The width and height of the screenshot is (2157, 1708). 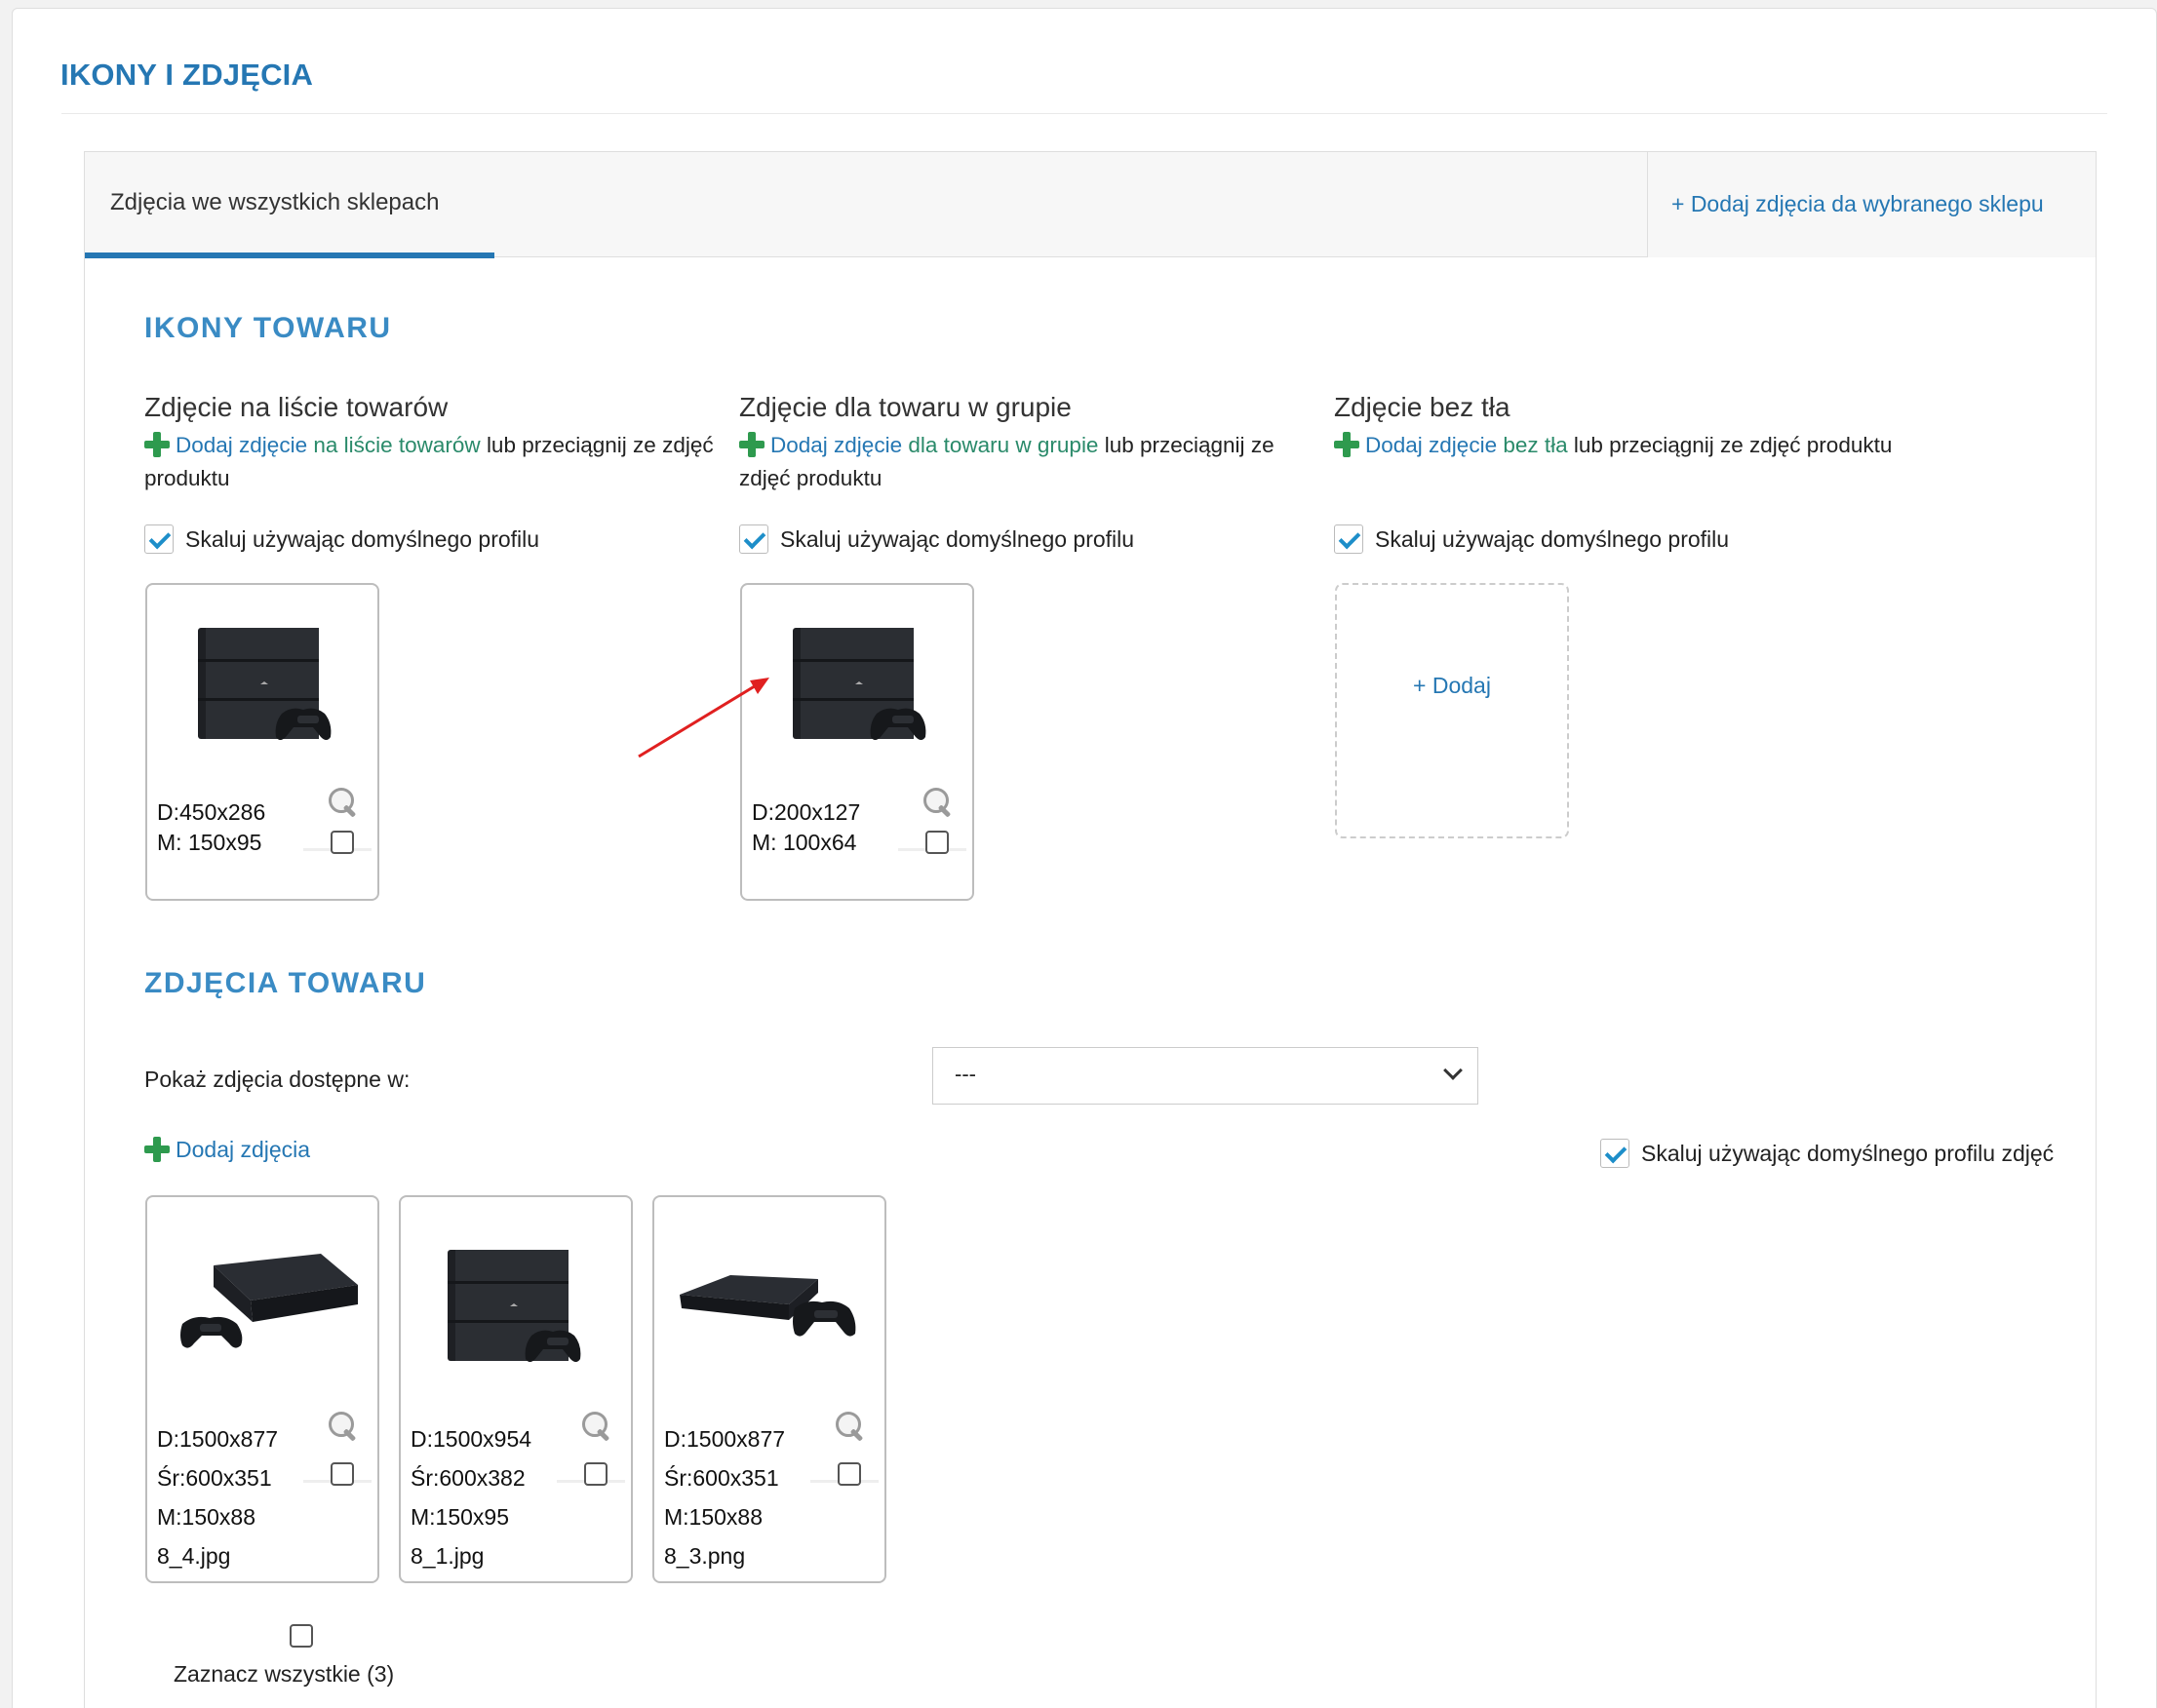 What do you see at coordinates (277, 1079) in the screenshot?
I see `filter-label: Pokaż zdjęcia dostępne w:` at bounding box center [277, 1079].